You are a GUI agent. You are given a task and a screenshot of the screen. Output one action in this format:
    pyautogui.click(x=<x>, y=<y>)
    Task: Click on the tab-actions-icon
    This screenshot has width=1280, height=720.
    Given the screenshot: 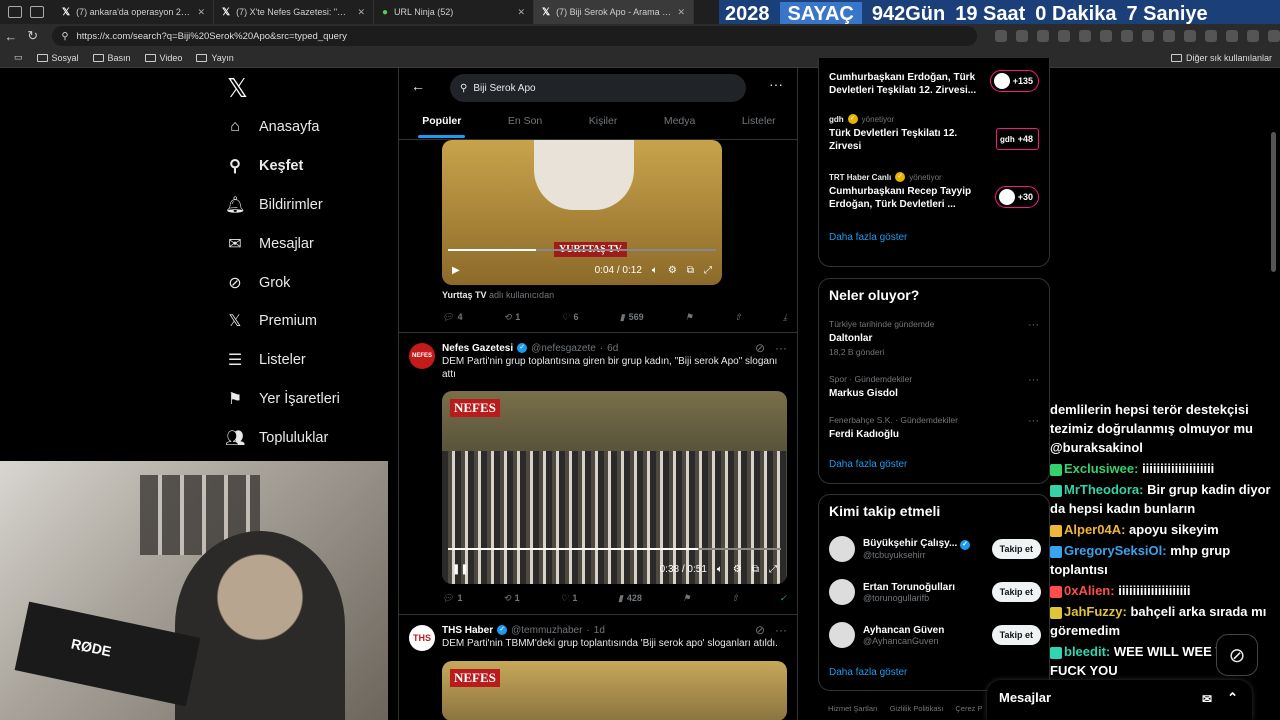 What is the action you would take?
    pyautogui.click(x=37, y=12)
    